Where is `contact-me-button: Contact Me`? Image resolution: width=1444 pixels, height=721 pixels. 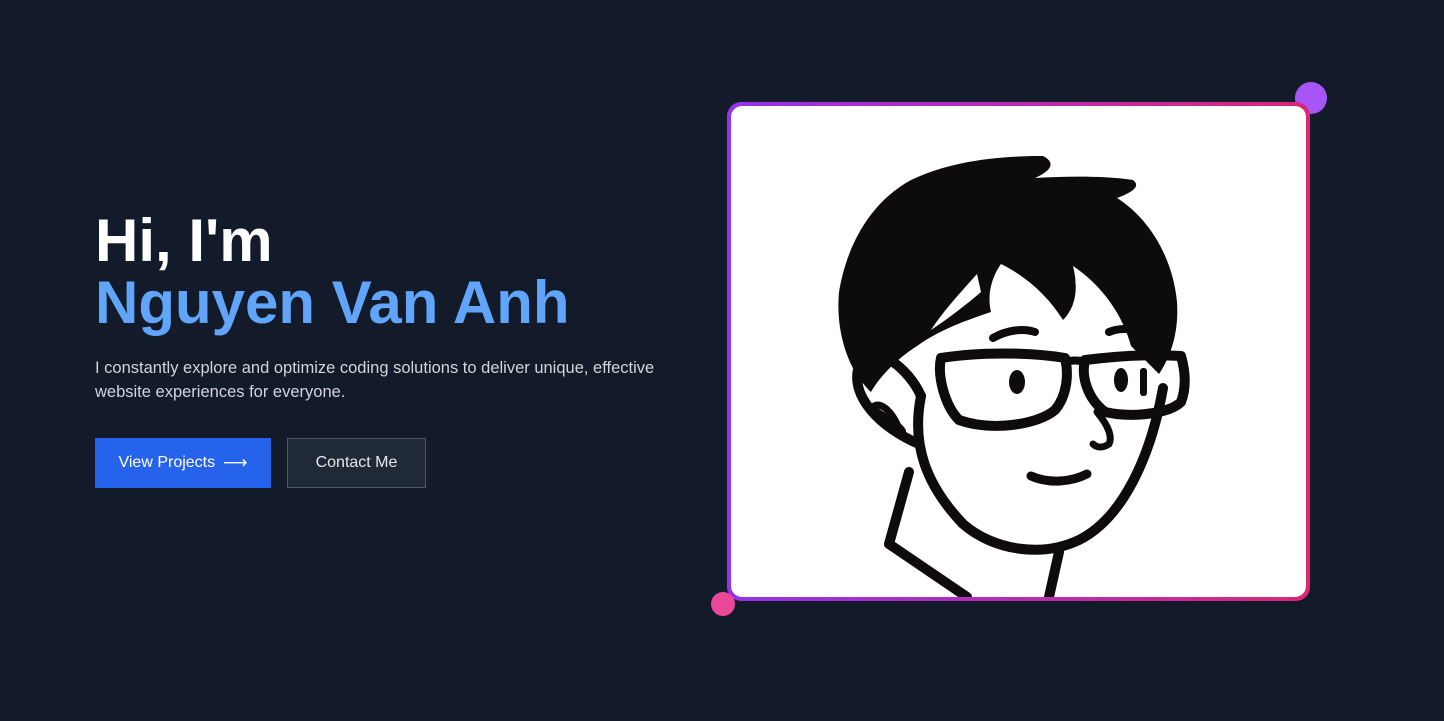 contact-me-button: Contact Me is located at coordinates (356, 463).